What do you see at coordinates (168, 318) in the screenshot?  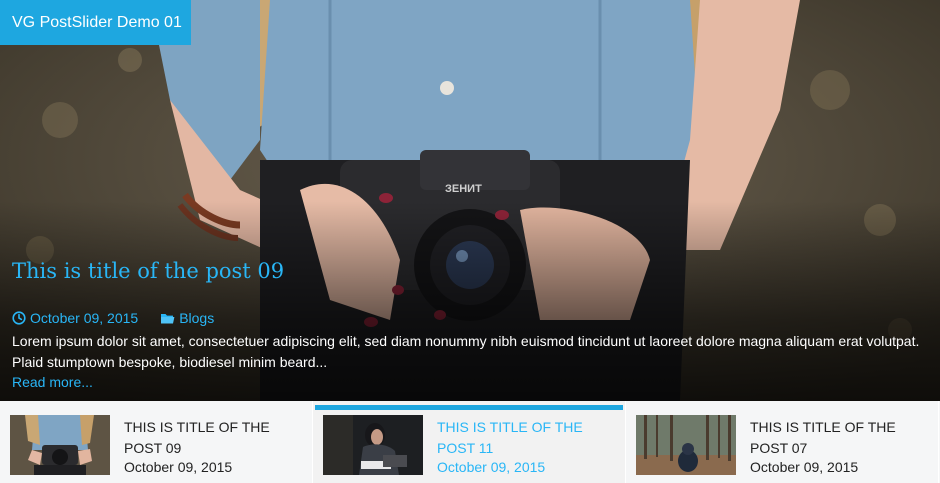 I see `folder-icon` at bounding box center [168, 318].